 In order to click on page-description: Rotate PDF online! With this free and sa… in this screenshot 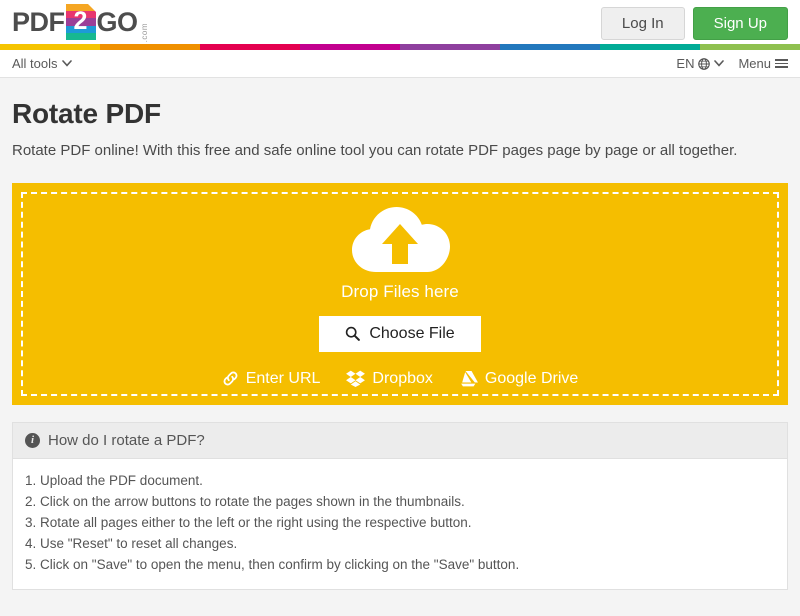, I will do `click(375, 150)`.